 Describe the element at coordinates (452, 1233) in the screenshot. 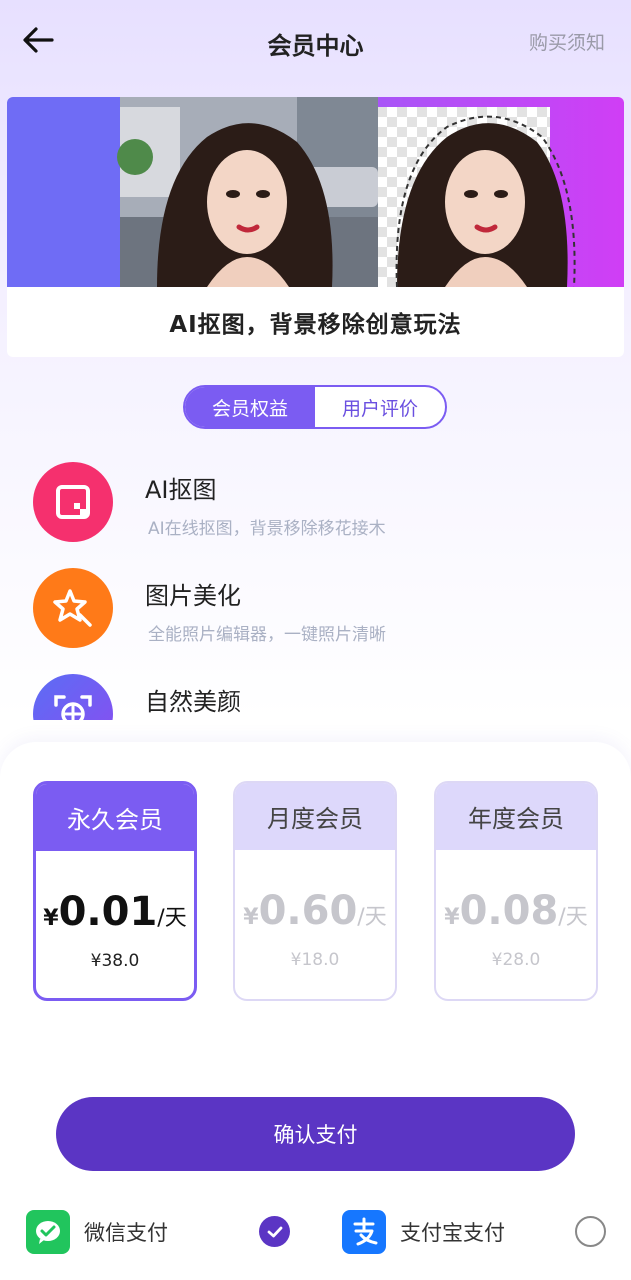

I see `payment-label: 支付宝支付` at that location.